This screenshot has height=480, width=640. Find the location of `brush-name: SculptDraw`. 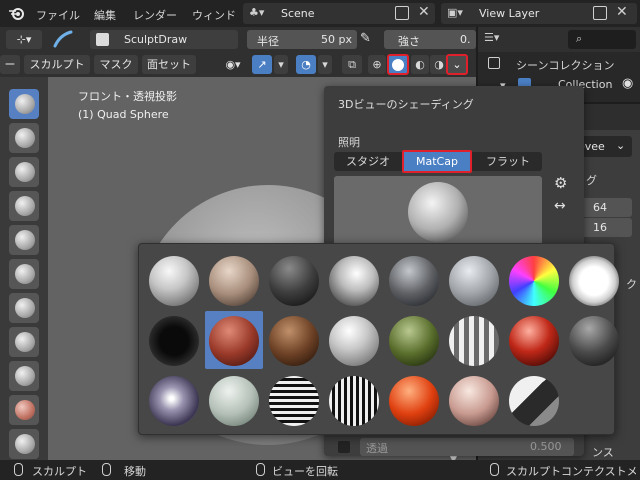

brush-name: SculptDraw is located at coordinates (156, 39).